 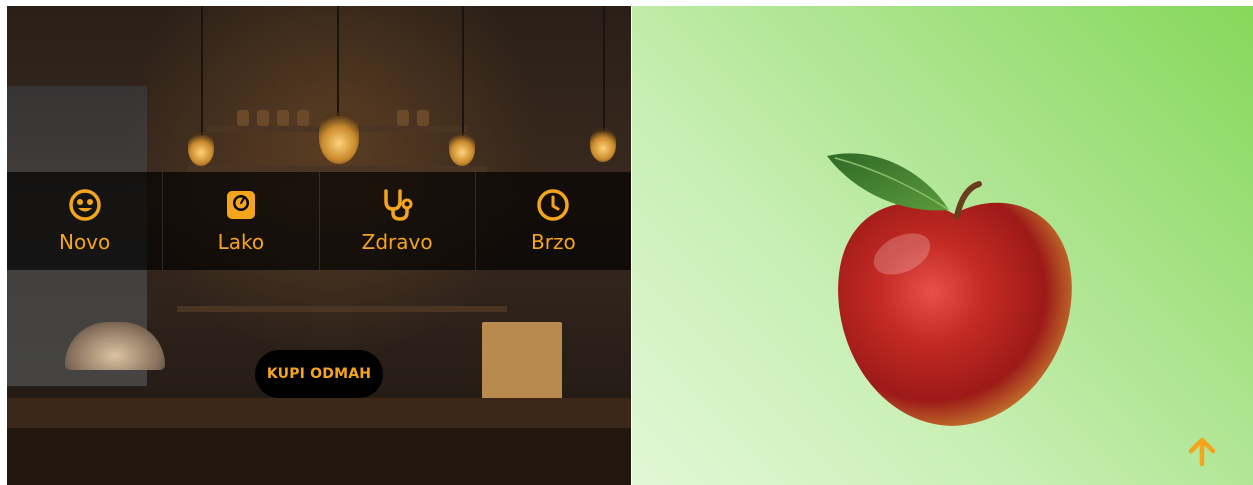 I want to click on feature-label: Brzo, so click(x=553, y=242).